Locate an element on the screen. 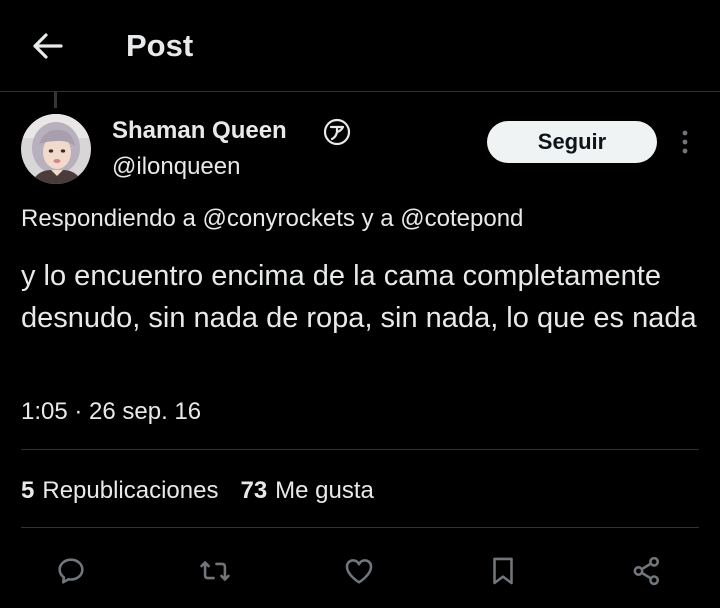 This screenshot has width=720, height=608. engagement-stats: 5 Republicaciones 73 Me gusta is located at coordinates (208, 491).